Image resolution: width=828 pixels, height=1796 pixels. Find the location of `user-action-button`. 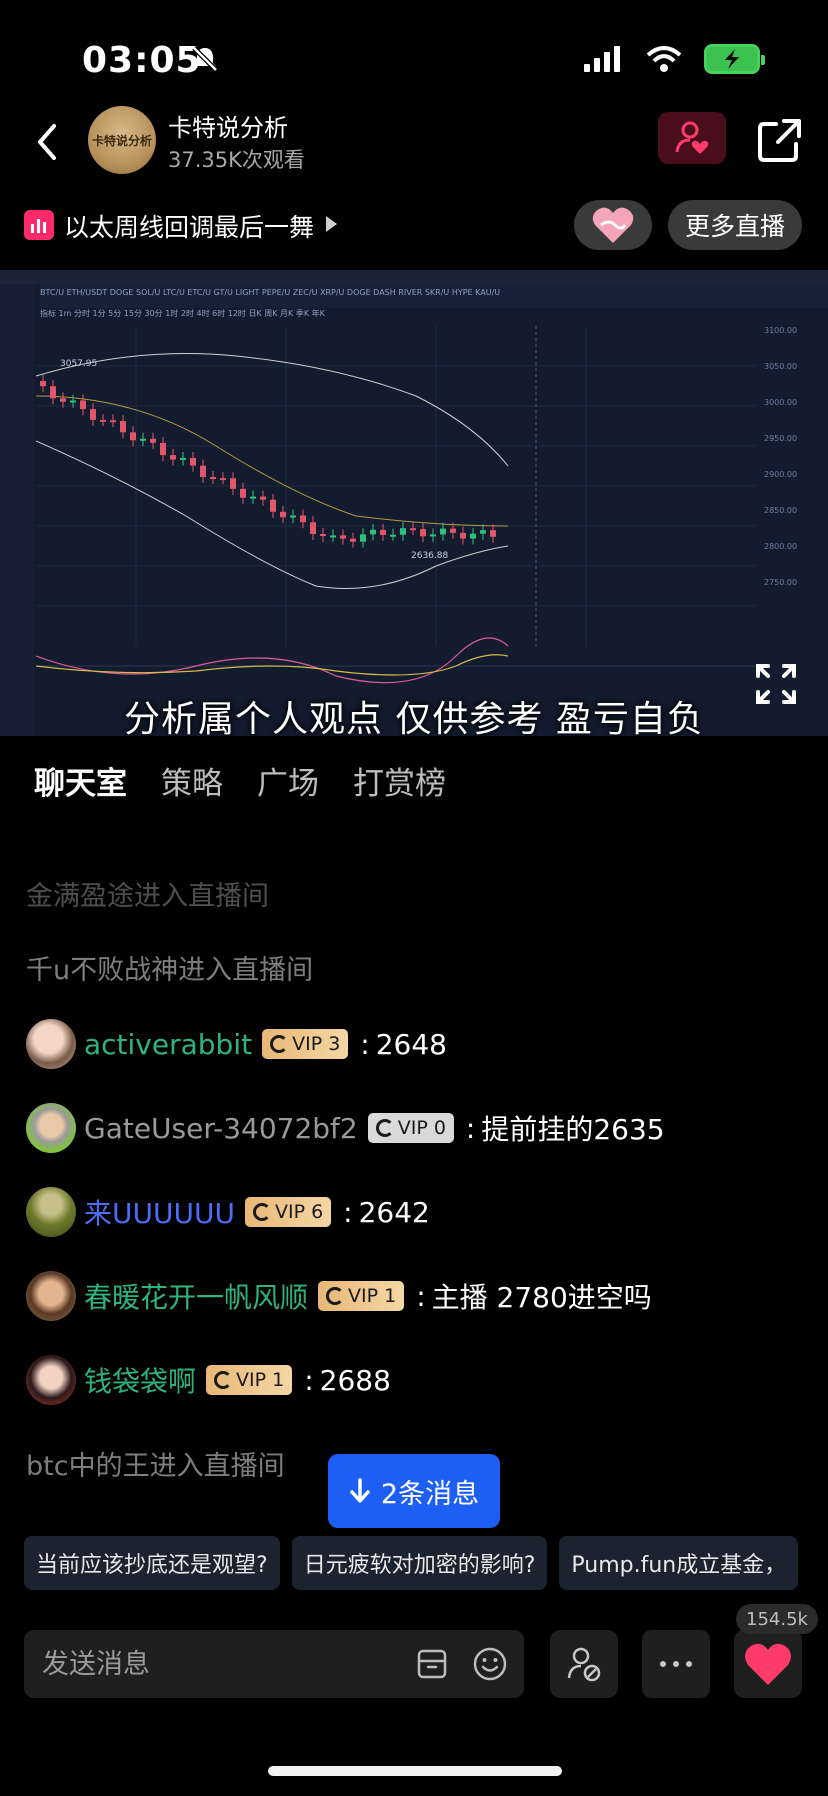

user-action-button is located at coordinates (584, 1664).